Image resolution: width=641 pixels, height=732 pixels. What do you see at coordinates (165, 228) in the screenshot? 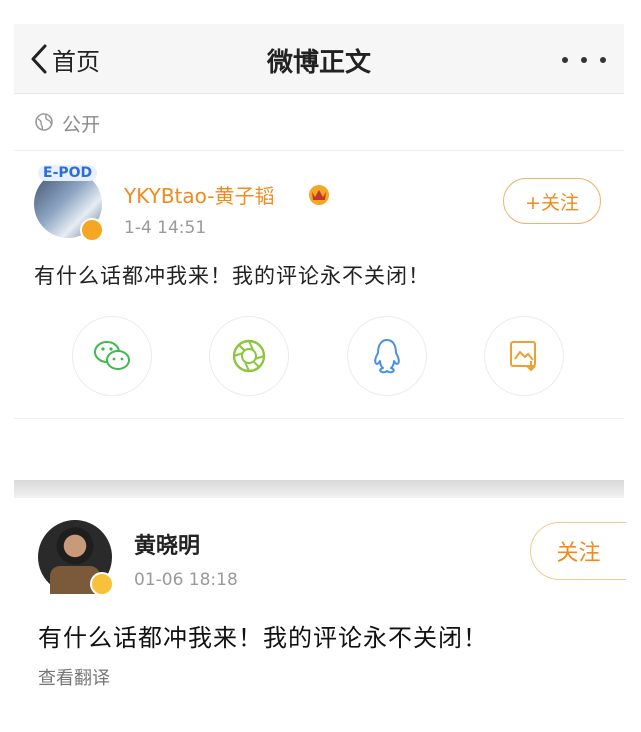
I see `post-time: 1-4 14:51` at bounding box center [165, 228].